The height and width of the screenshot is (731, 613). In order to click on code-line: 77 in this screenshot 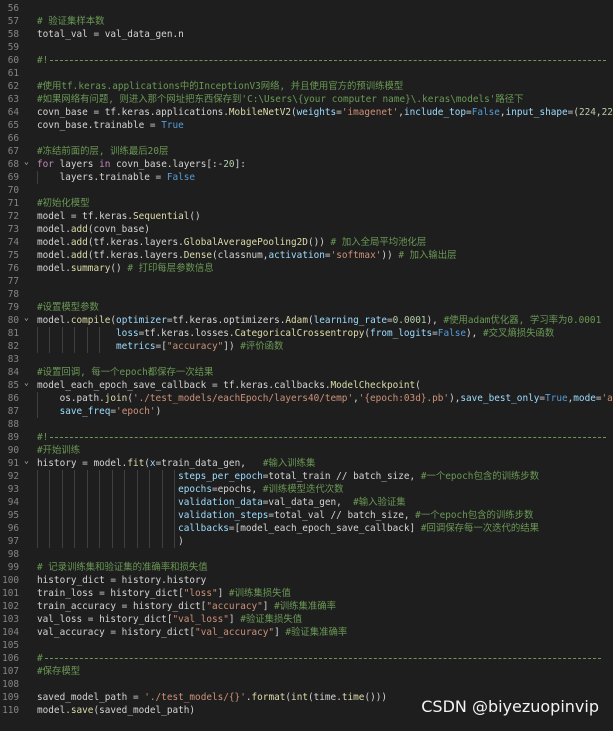, I will do `click(306, 281)`.